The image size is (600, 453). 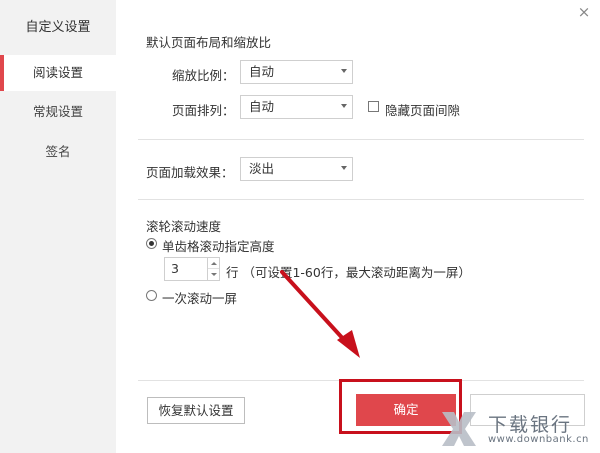 What do you see at coordinates (209, 42) in the screenshot?
I see `layout-section-title: 默认页面布局和缩放比` at bounding box center [209, 42].